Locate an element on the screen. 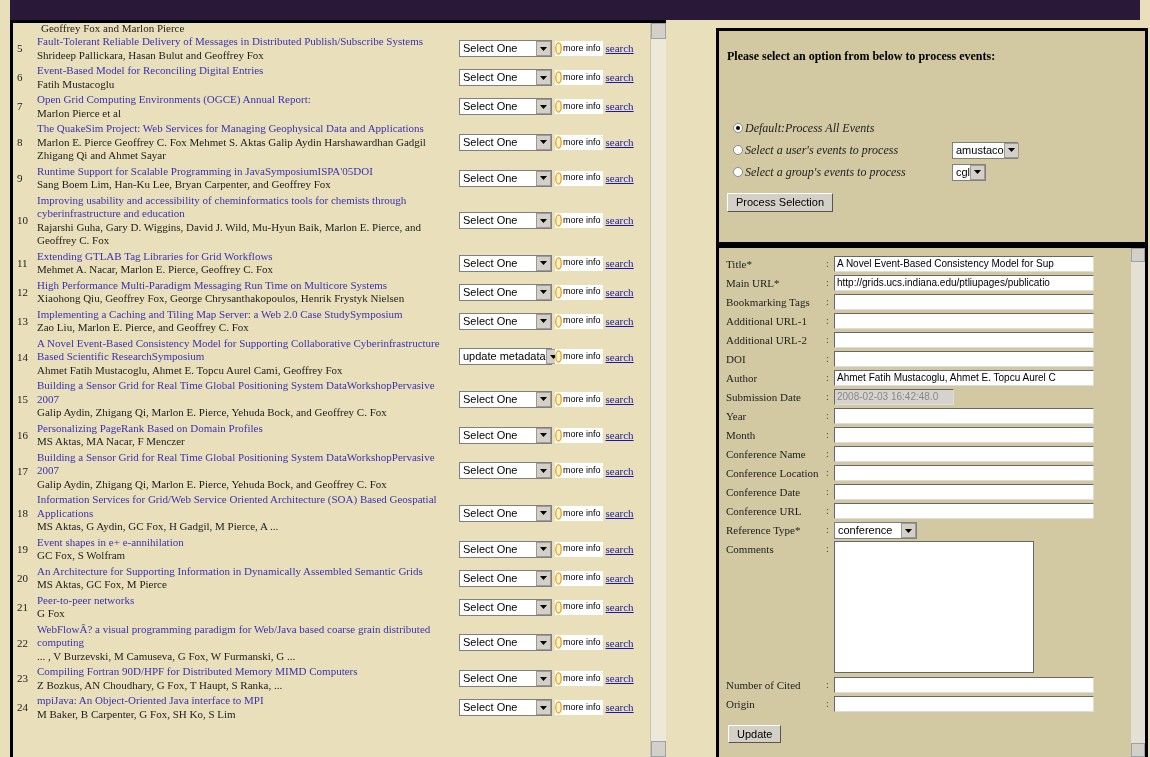 Image resolution: width=1150 pixels, height=757 pixels. text-field: http://grids.ucs.indiana.edu/ptliupages/publicatio is located at coordinates (964, 283).